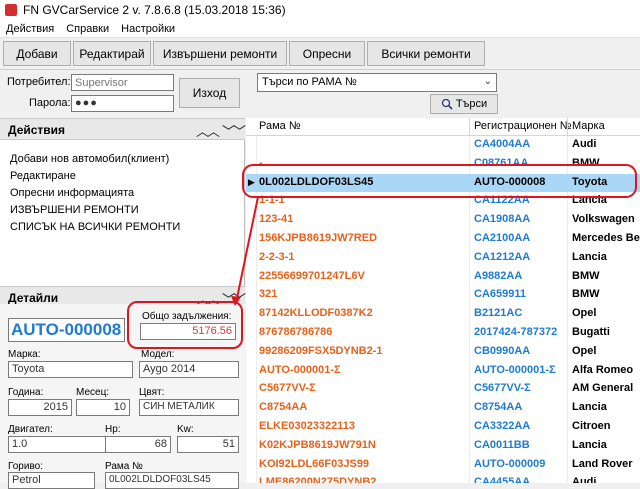  I want to click on table-row: C5677VV-Σ C5677VV-Σ AM General, so click(443, 389).